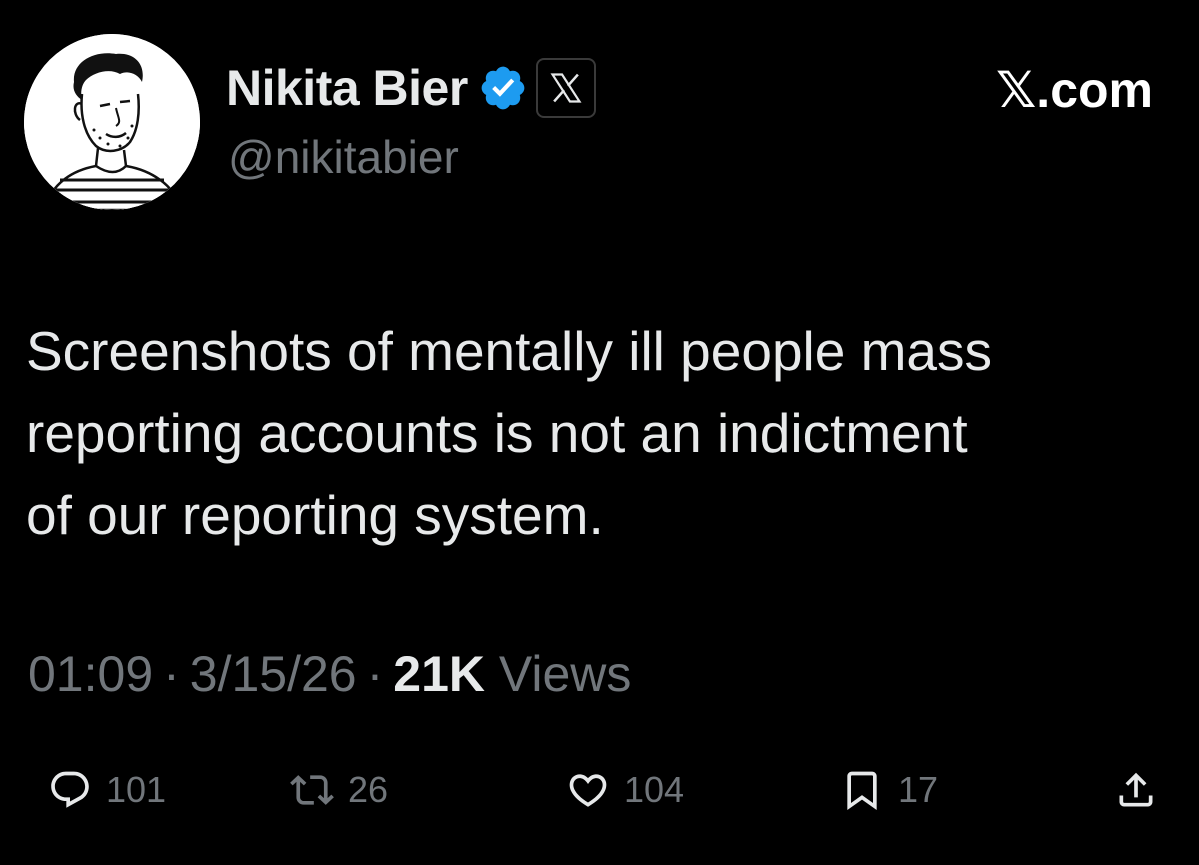 This screenshot has width=1199, height=865. I want to click on brand-domain-text: 𝕏.com, so click(1074, 90).